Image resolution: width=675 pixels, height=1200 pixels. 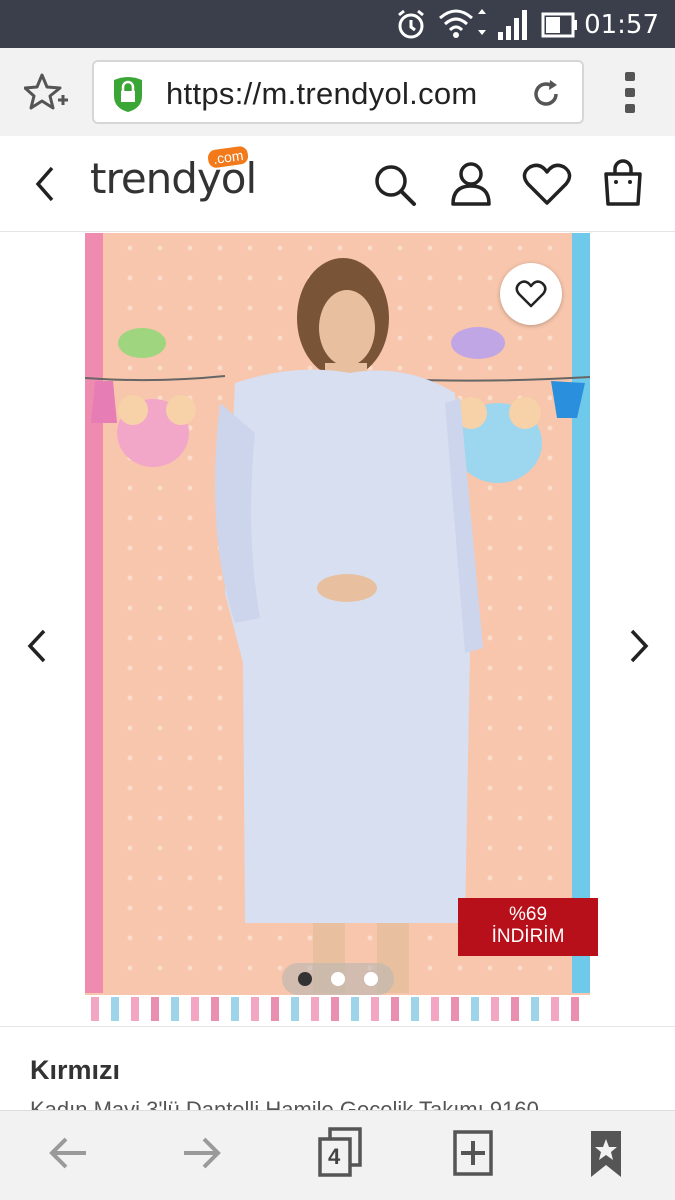 What do you see at coordinates (546, 94) in the screenshot?
I see `reload-icon` at bounding box center [546, 94].